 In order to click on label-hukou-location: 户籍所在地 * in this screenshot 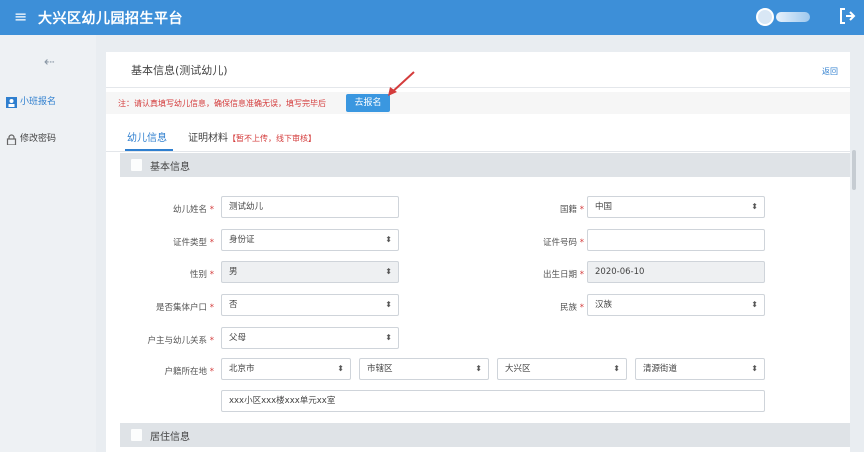, I will do `click(189, 372)`.